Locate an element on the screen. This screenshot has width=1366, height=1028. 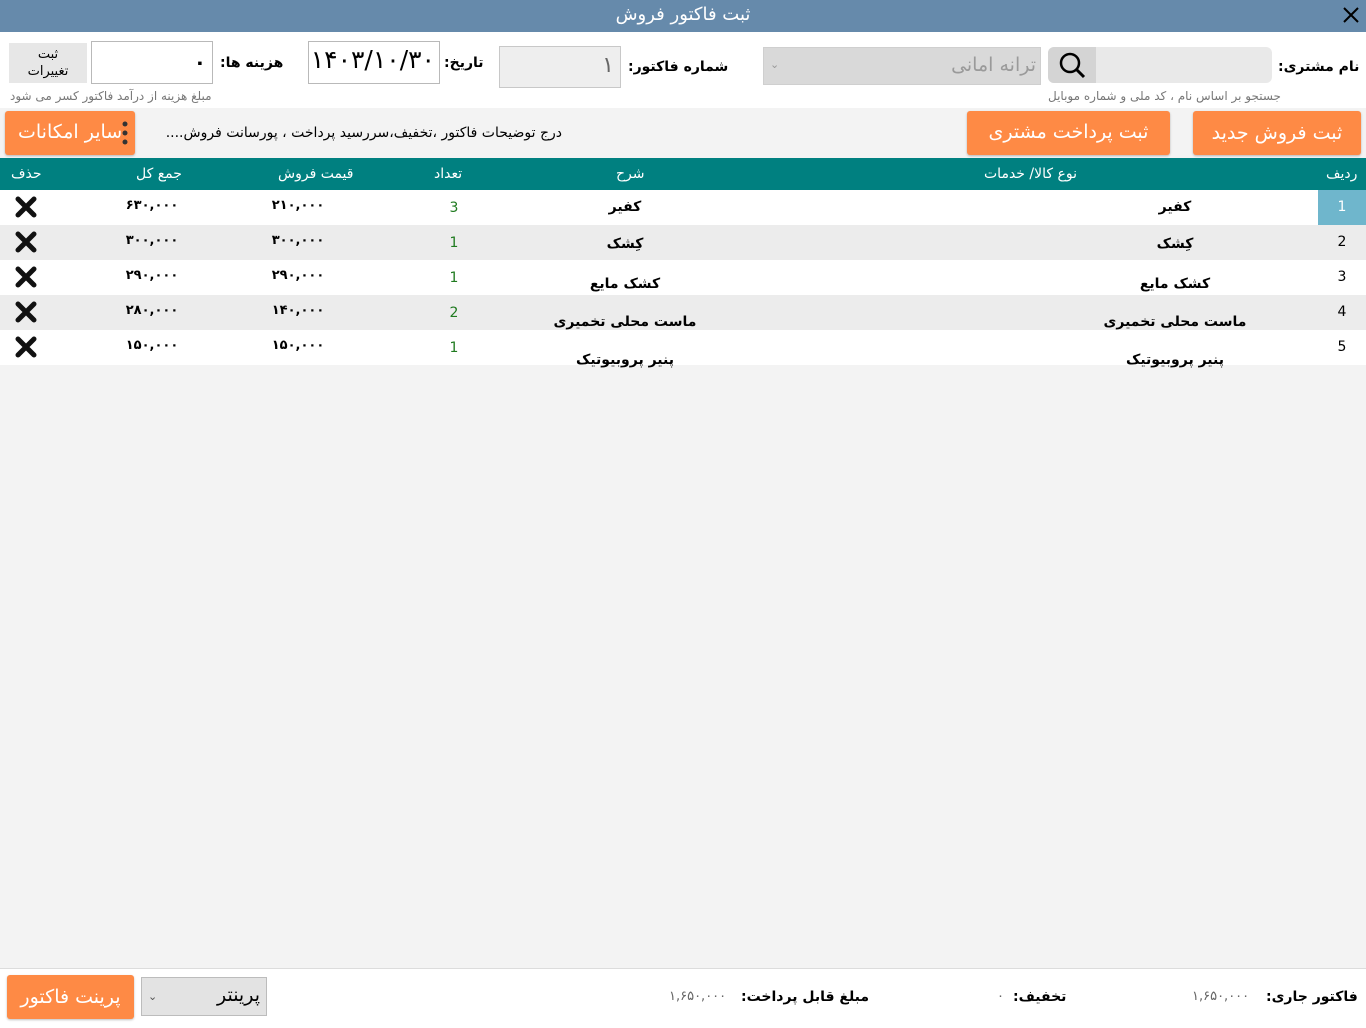
customer-search-box is located at coordinates (1160, 65).